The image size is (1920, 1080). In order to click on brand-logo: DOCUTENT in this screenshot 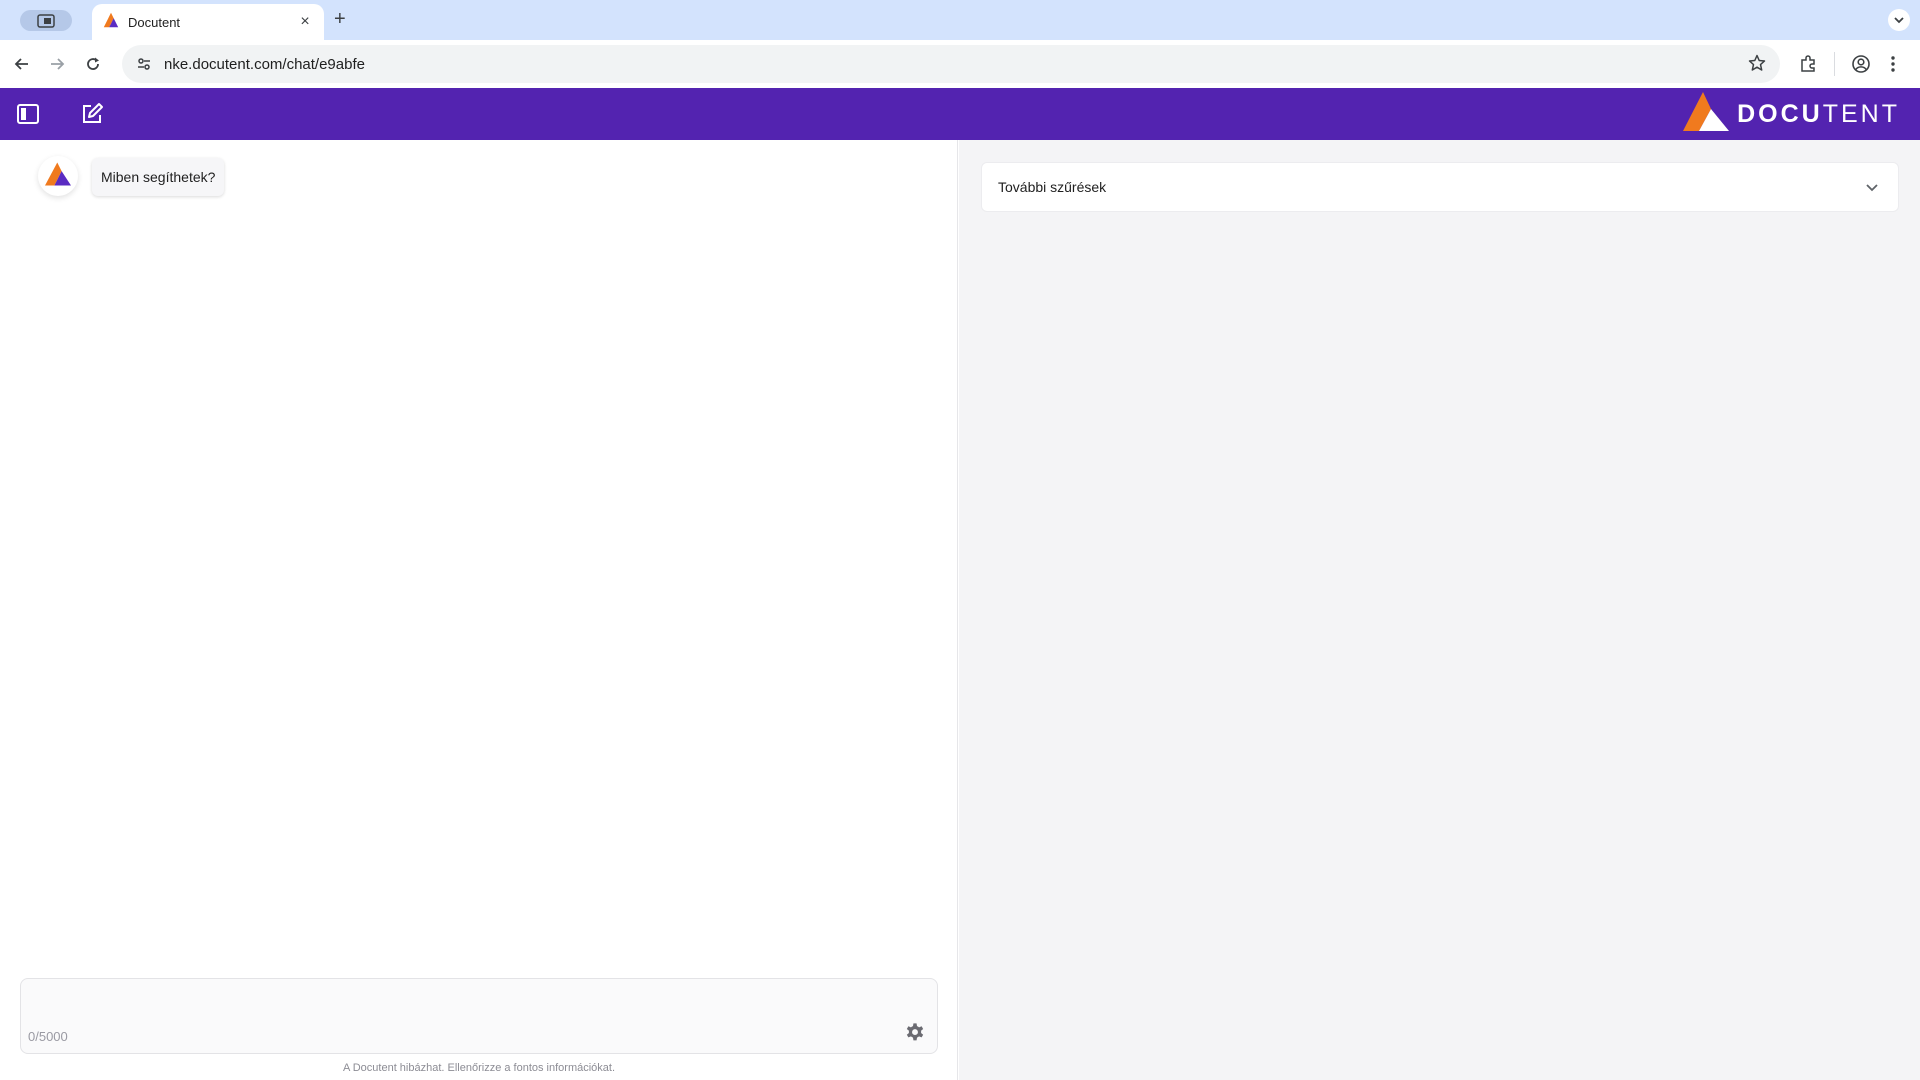, I will do `click(1790, 112)`.